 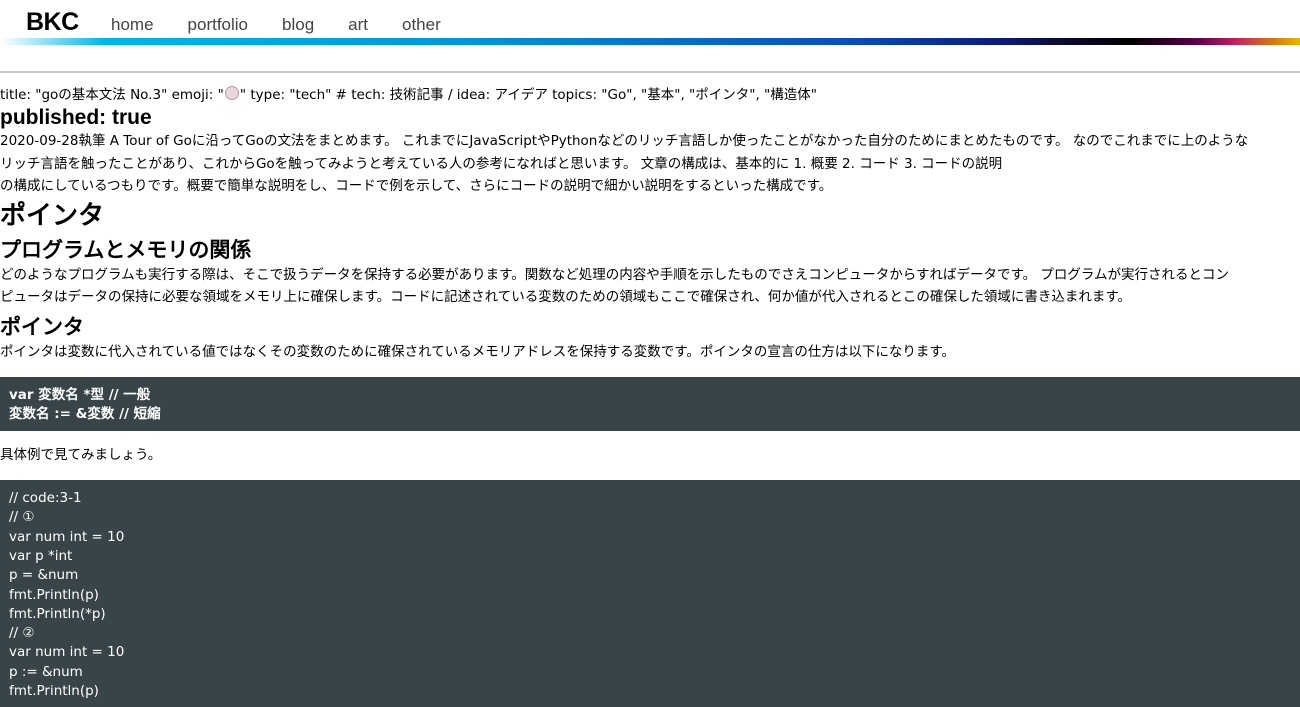 What do you see at coordinates (650, 404) in the screenshot?
I see `code-block-syntax: var 変数名 *型 // 一般 変数名 := &変数 // 短縮` at bounding box center [650, 404].